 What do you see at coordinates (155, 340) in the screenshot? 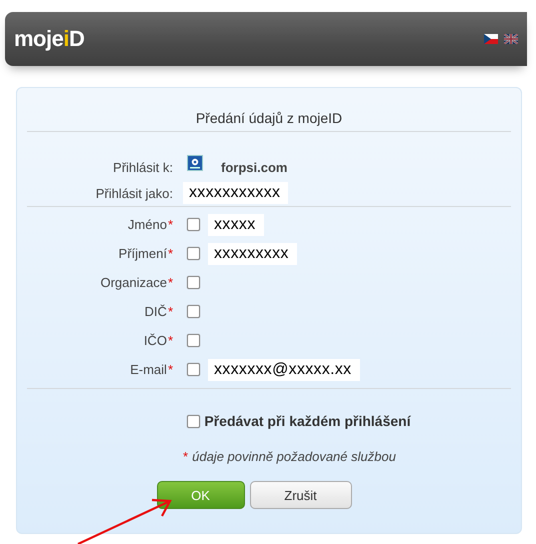
I see `field-label: IČO` at bounding box center [155, 340].